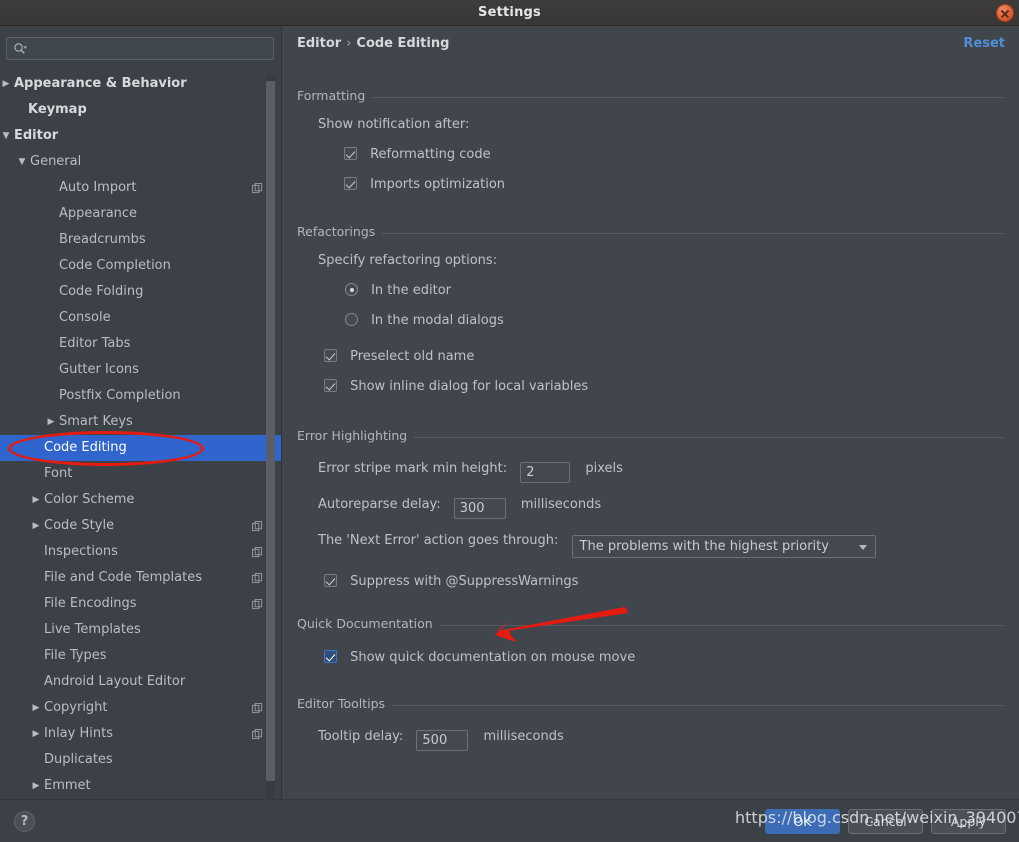  What do you see at coordinates (140, 318) in the screenshot?
I see `sidebar-item-console: Console` at bounding box center [140, 318].